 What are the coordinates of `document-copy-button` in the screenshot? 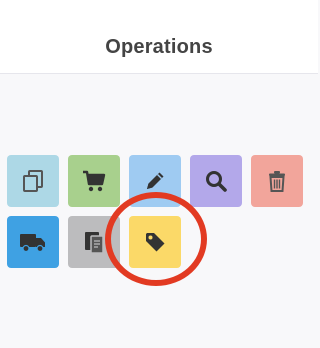 It's located at (94, 242).